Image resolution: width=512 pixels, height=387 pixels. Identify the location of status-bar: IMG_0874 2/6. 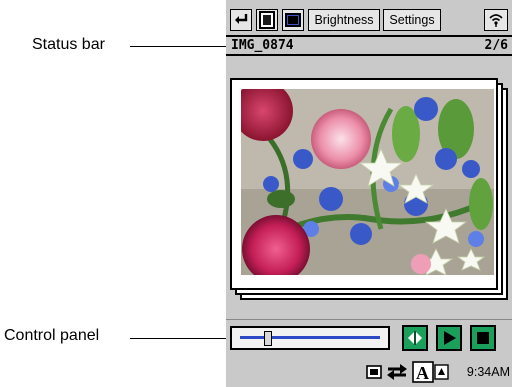
(369, 45).